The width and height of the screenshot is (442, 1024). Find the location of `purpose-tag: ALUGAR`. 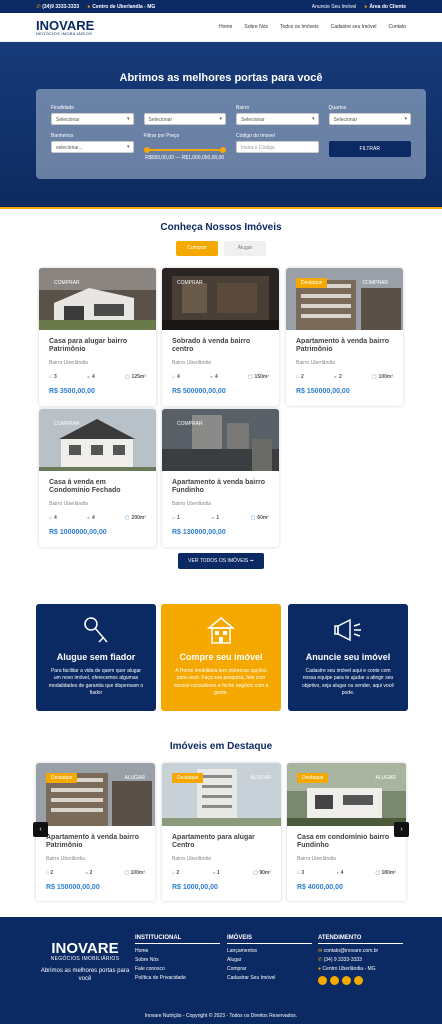

purpose-tag: ALUGAR is located at coordinates (260, 778).